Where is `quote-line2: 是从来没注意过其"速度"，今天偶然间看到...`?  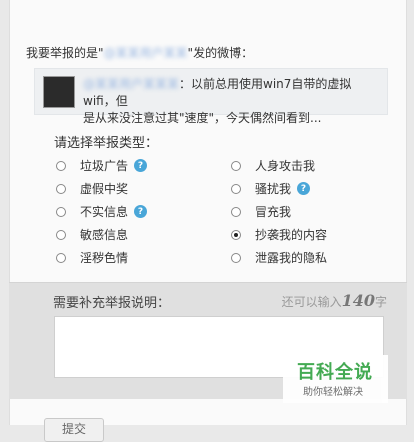
quote-line2: 是从来没注意过其"速度"，今天偶然间看到... is located at coordinates (202, 118).